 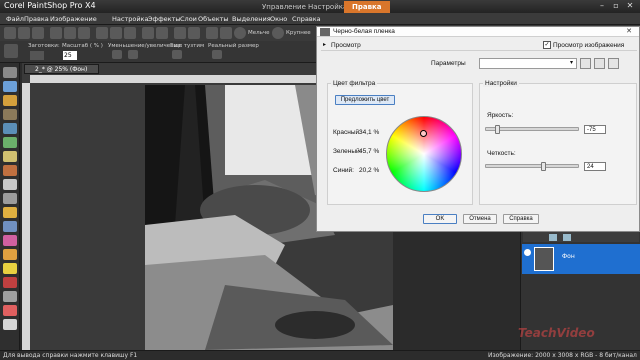 I want to click on maximize-icon: ▫, so click(x=616, y=6).